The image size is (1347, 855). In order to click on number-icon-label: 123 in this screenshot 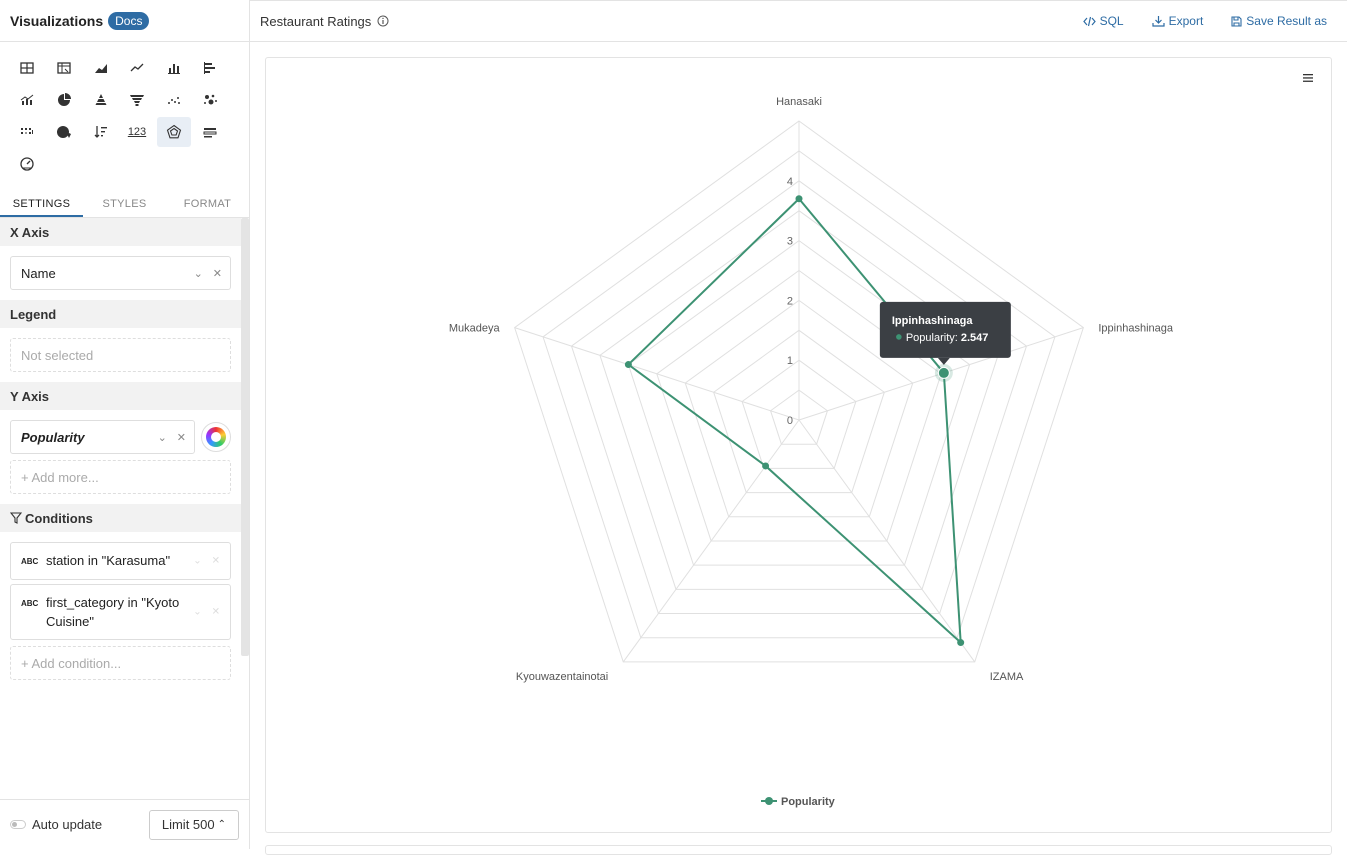, I will do `click(137, 132)`.